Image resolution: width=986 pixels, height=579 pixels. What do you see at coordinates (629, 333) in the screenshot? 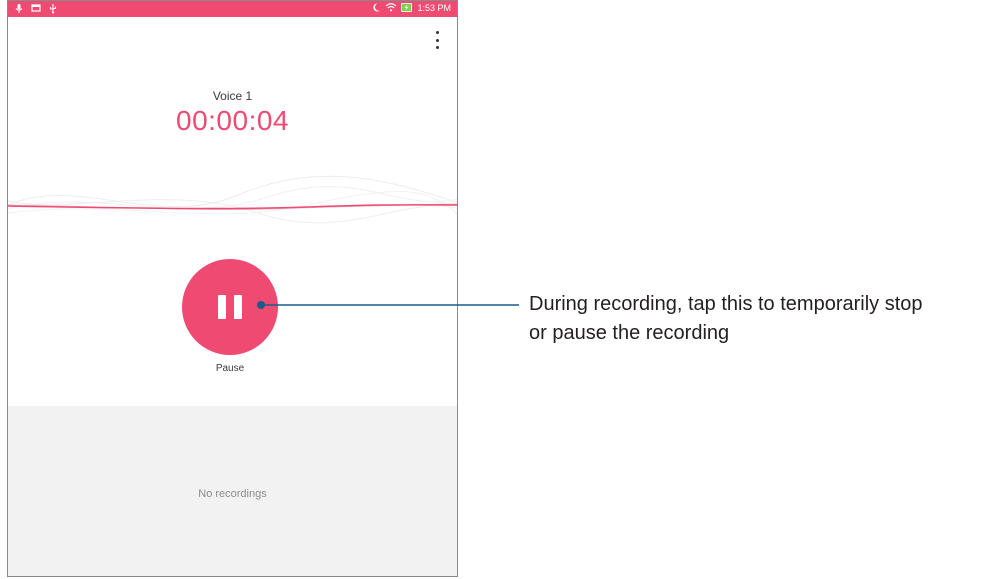
I see `callout-line-2: or pause the recording` at bounding box center [629, 333].